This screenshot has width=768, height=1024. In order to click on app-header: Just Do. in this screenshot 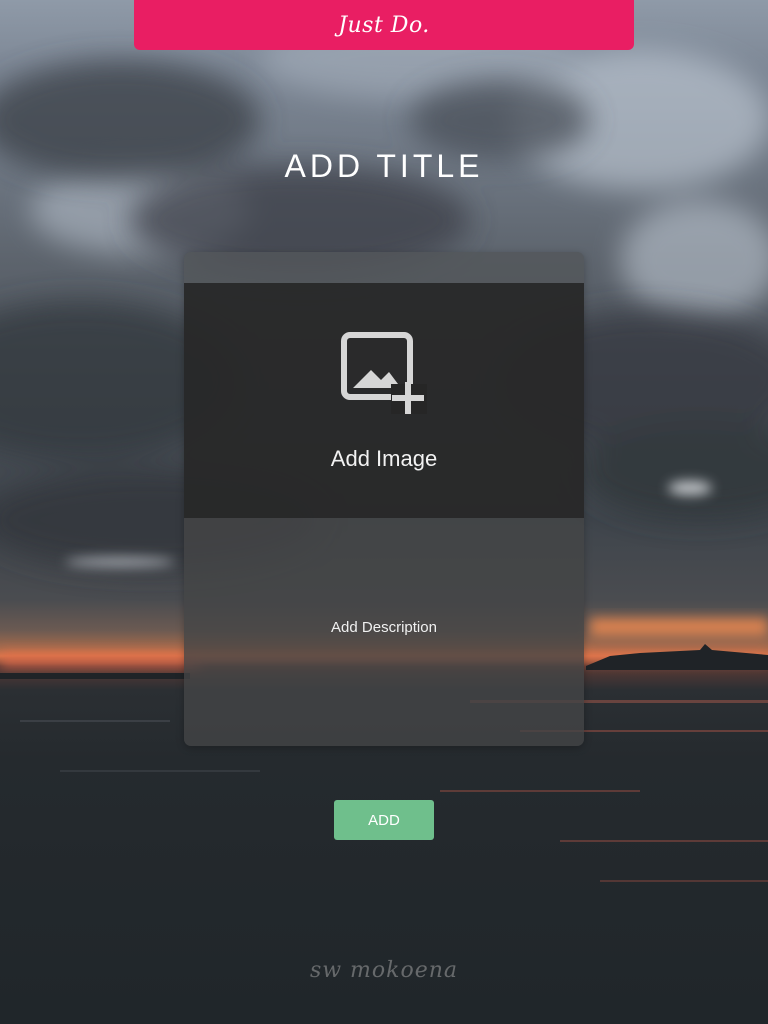, I will do `click(384, 25)`.